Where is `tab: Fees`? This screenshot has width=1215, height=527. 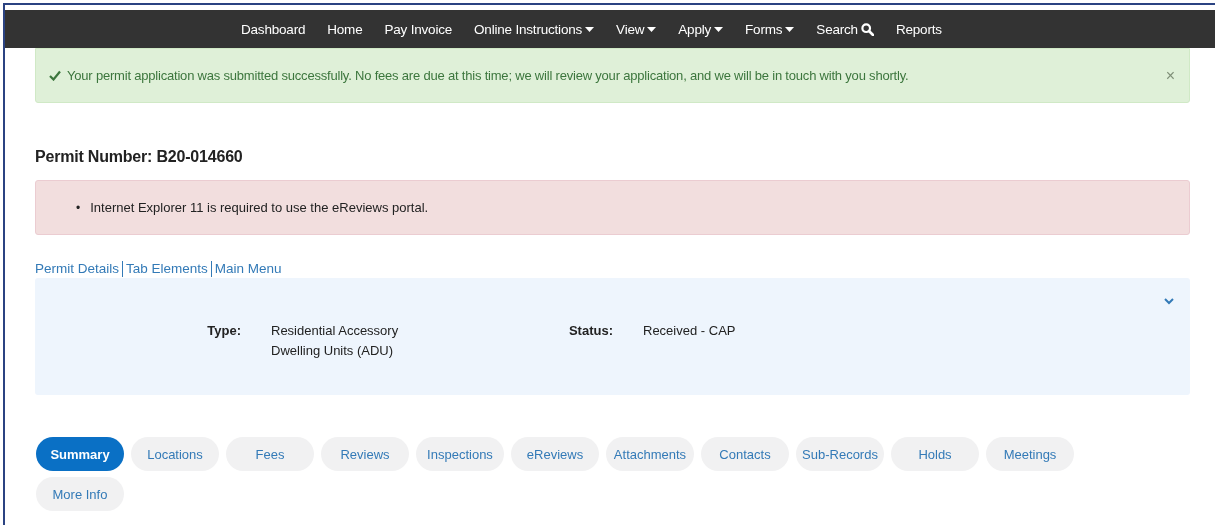 tab: Fees is located at coordinates (270, 454).